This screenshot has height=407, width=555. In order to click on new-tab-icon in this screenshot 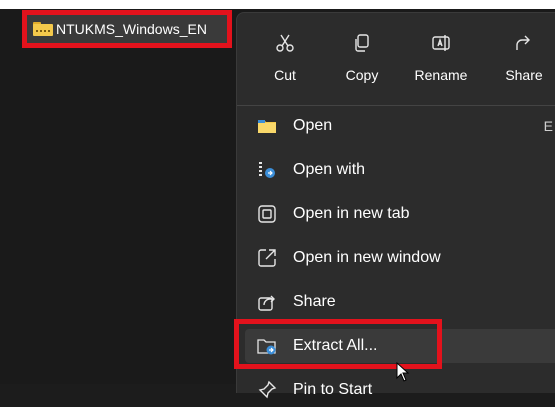, I will do `click(267, 214)`.